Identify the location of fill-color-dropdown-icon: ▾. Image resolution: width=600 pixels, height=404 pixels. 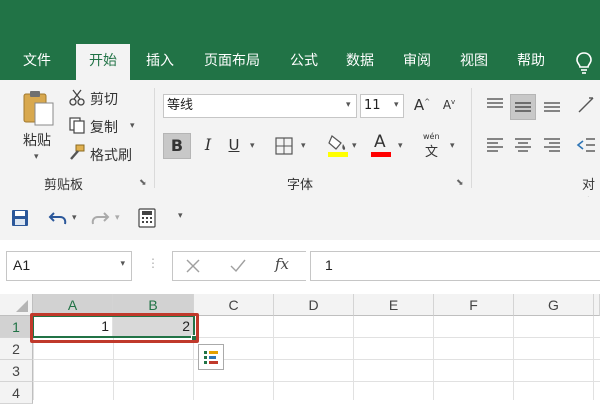
(354, 146).